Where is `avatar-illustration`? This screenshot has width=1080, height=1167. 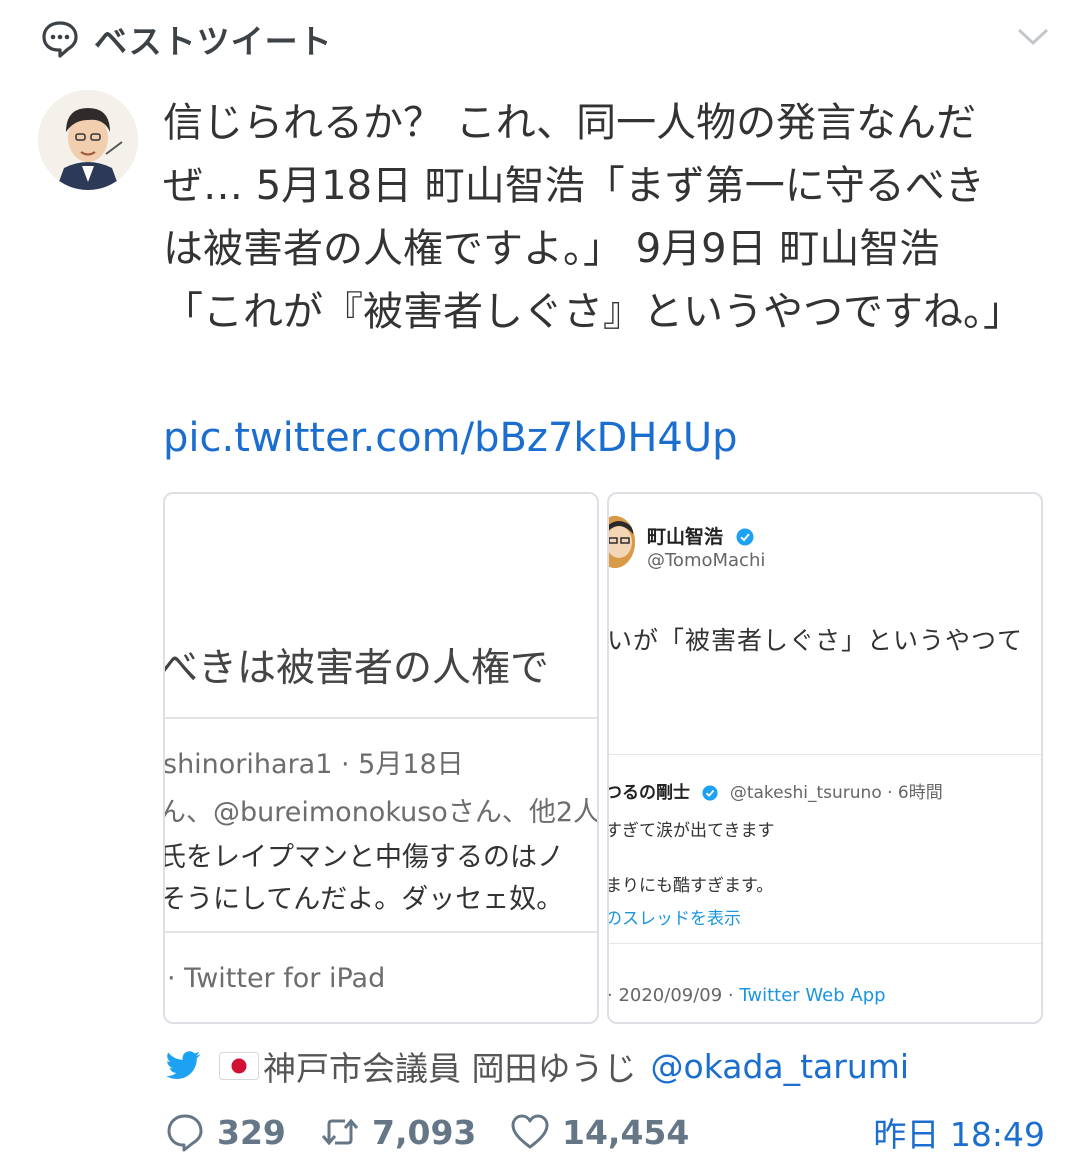
avatar-illustration is located at coordinates (88, 140).